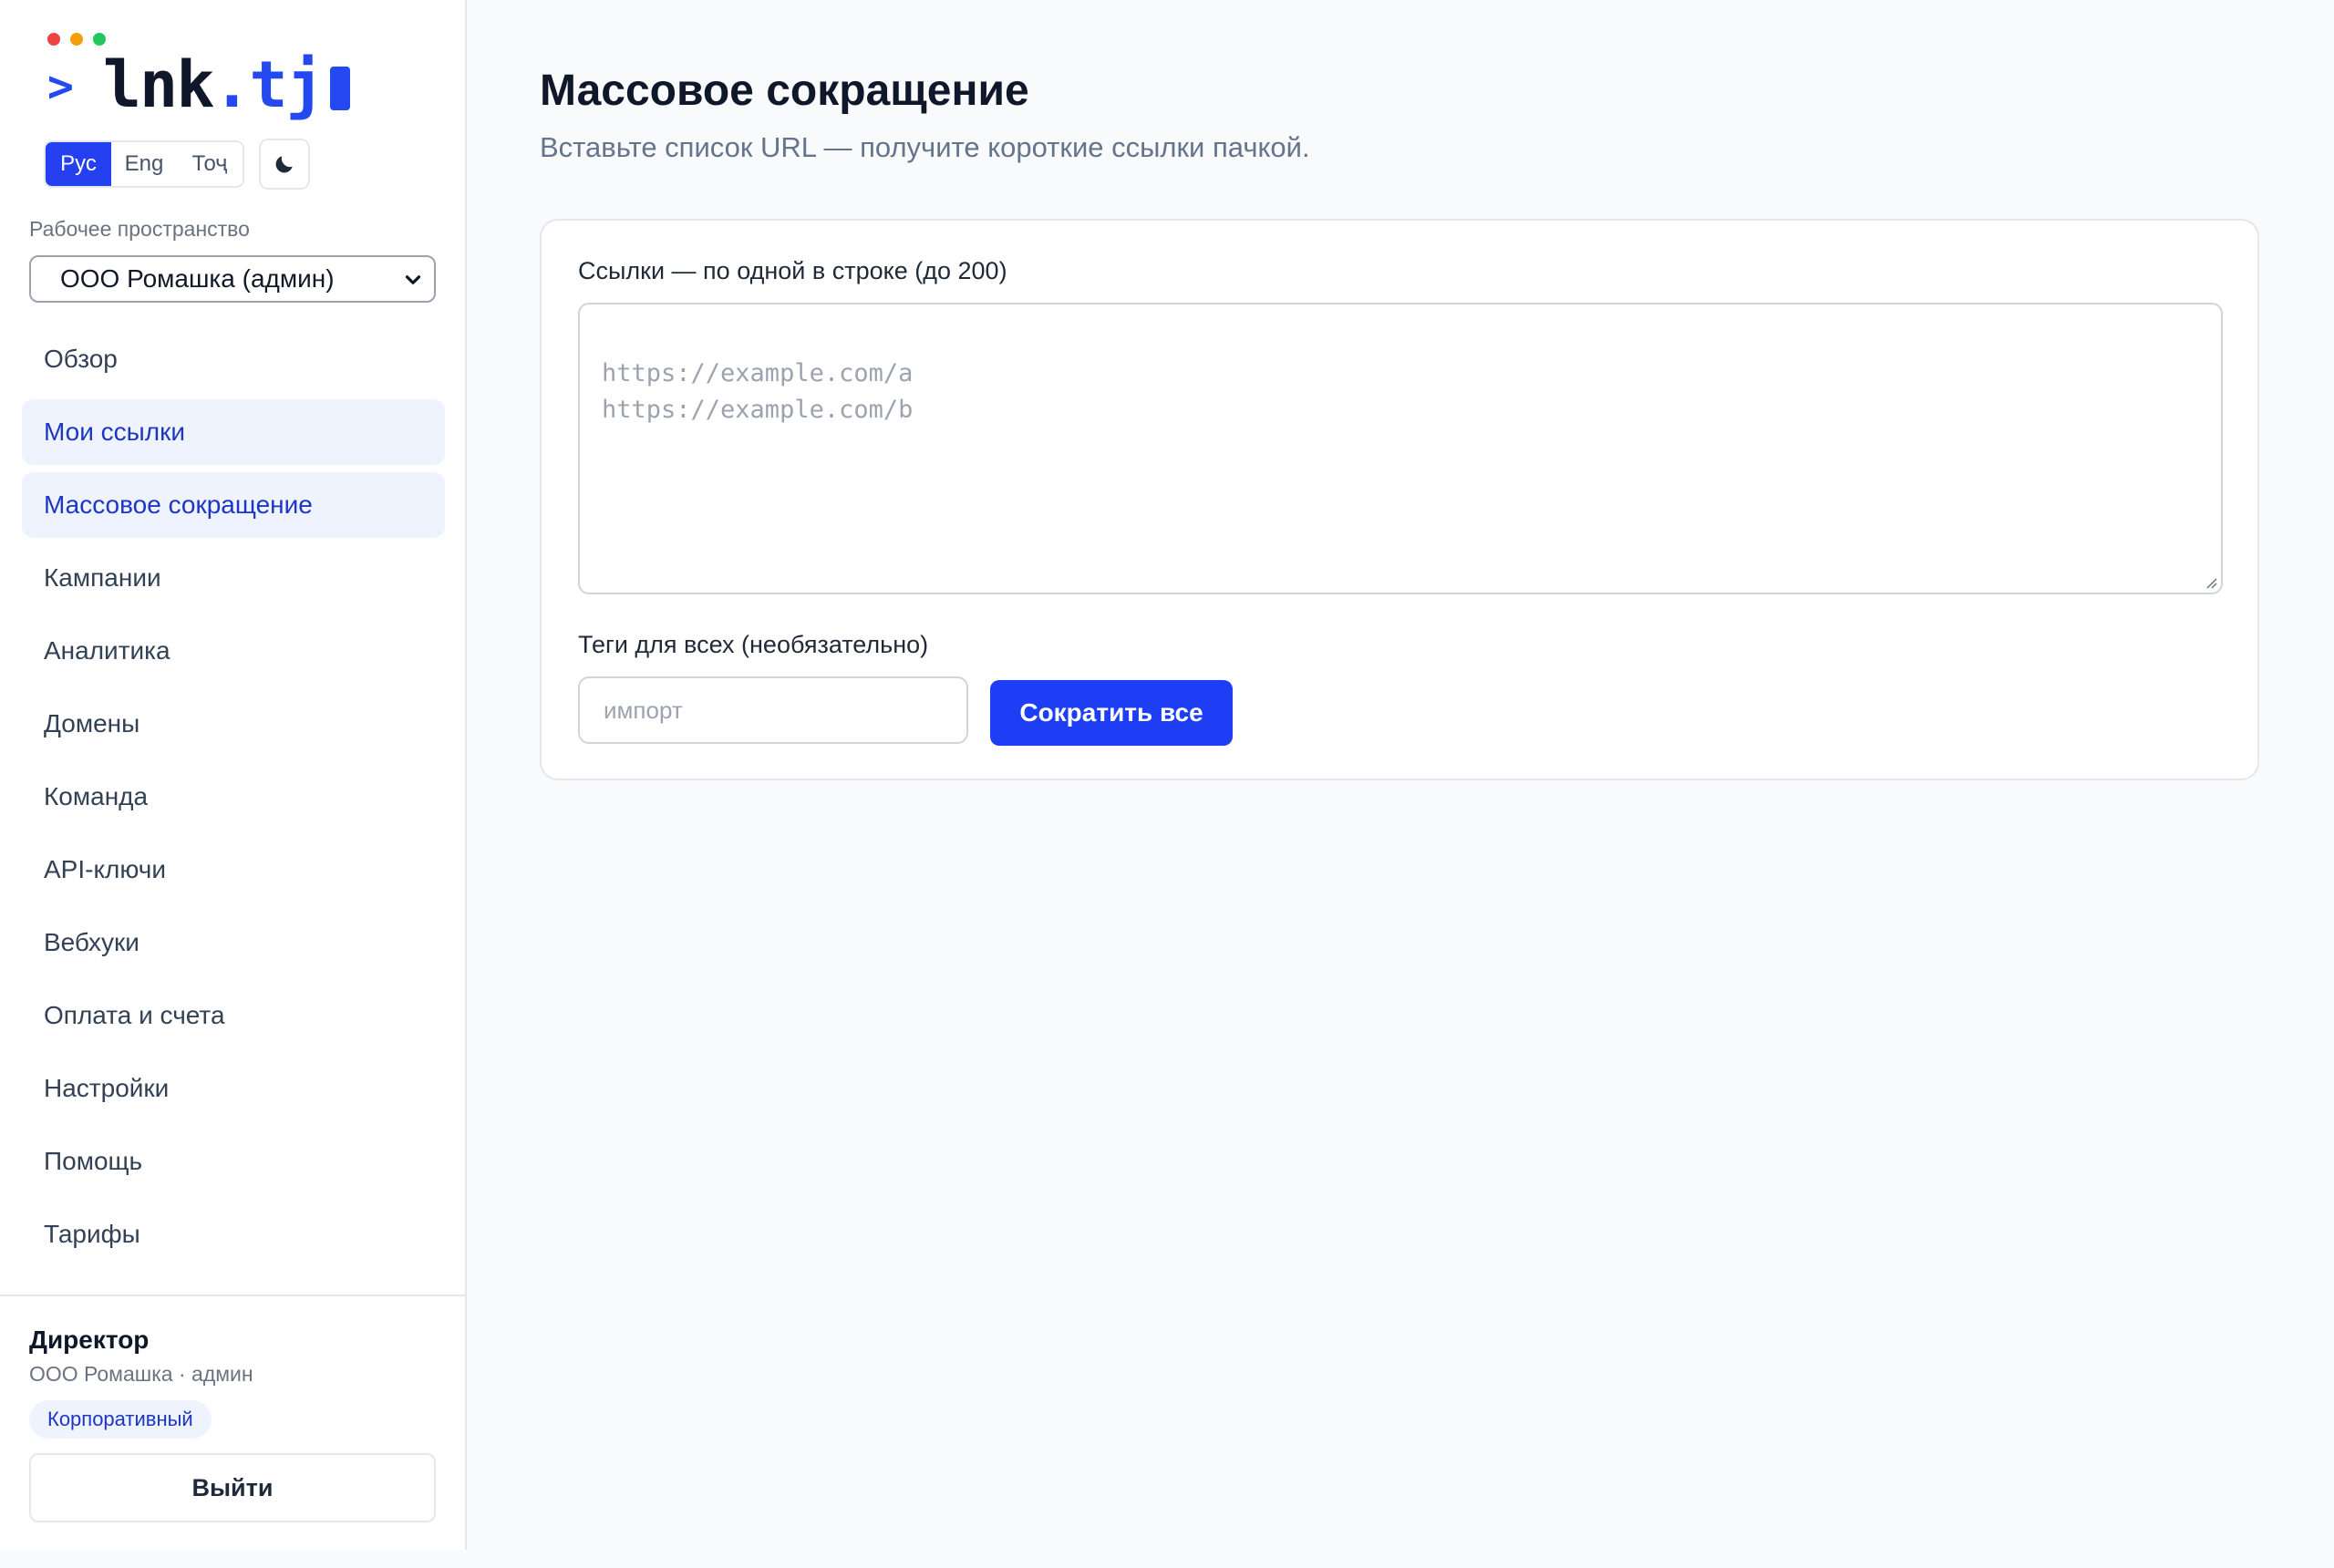  Describe the element at coordinates (234, 651) in the screenshot. I see `sidebar-item-analytics: Аналитика` at that location.